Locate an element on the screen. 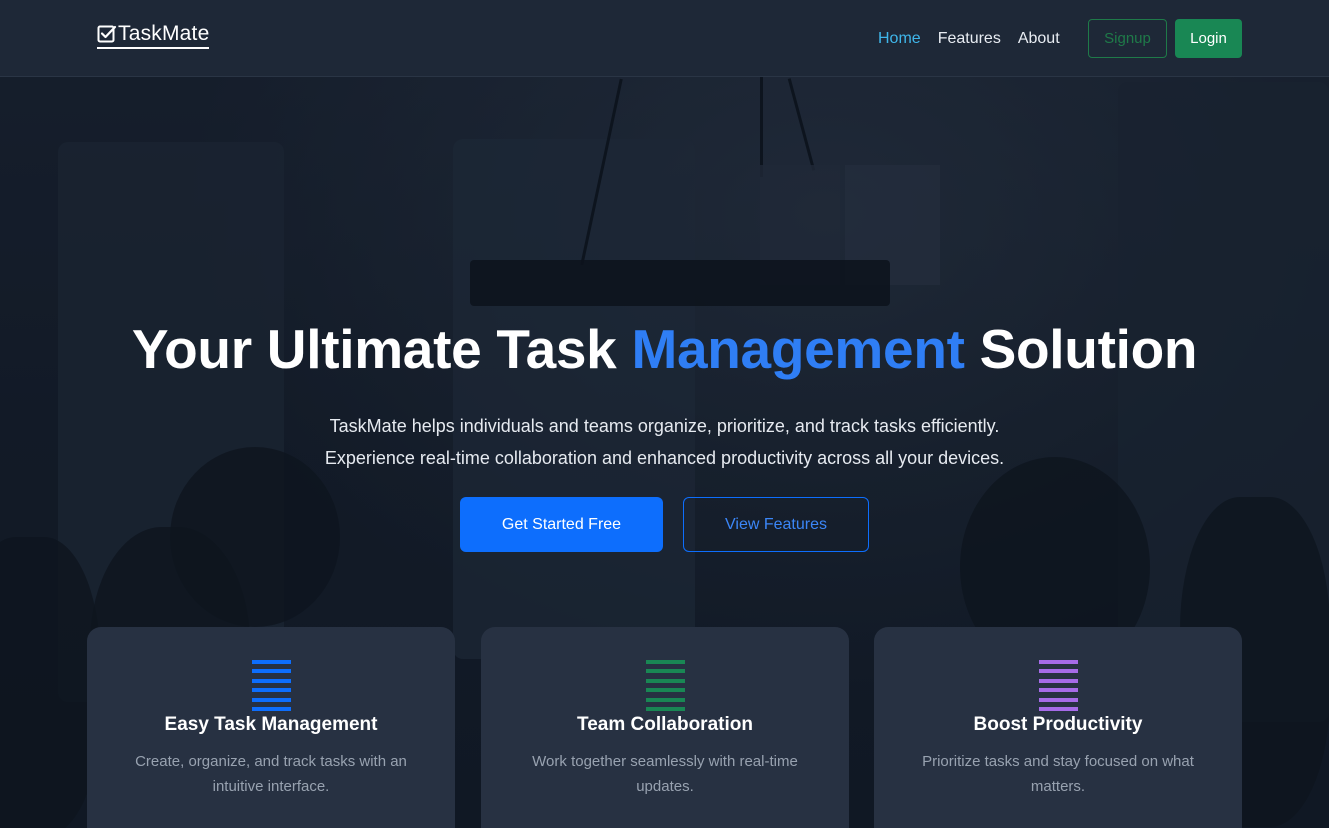 This screenshot has height=828, width=1329. checkbox-icon is located at coordinates (107, 34).